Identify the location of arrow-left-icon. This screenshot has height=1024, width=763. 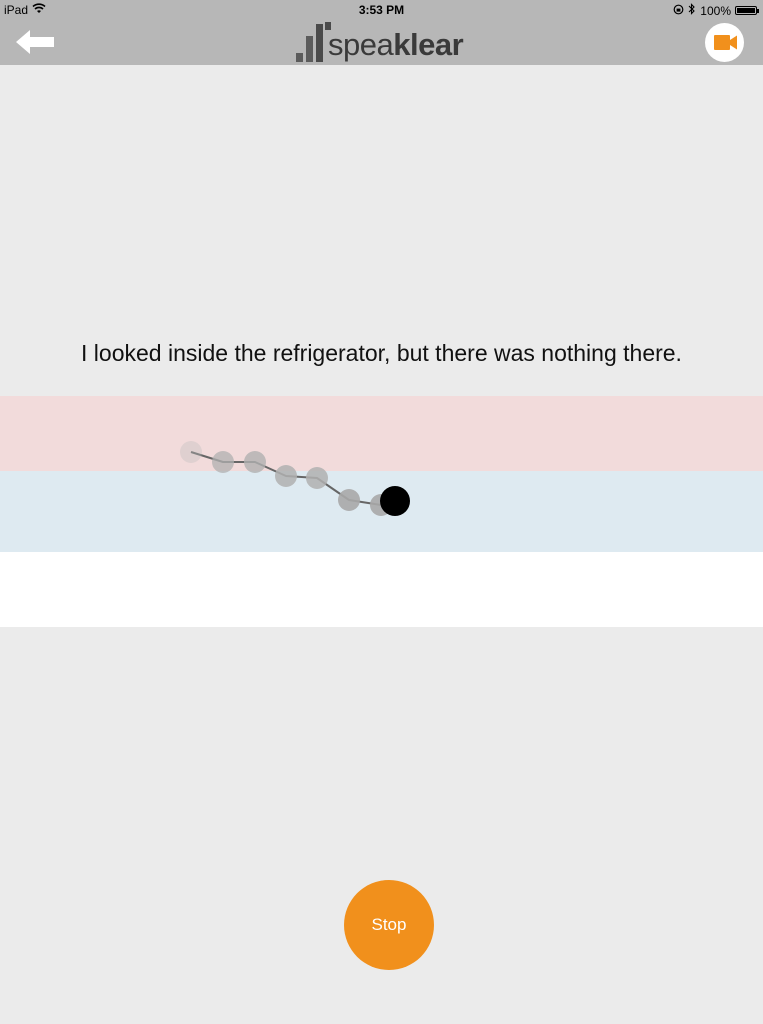
(35, 42).